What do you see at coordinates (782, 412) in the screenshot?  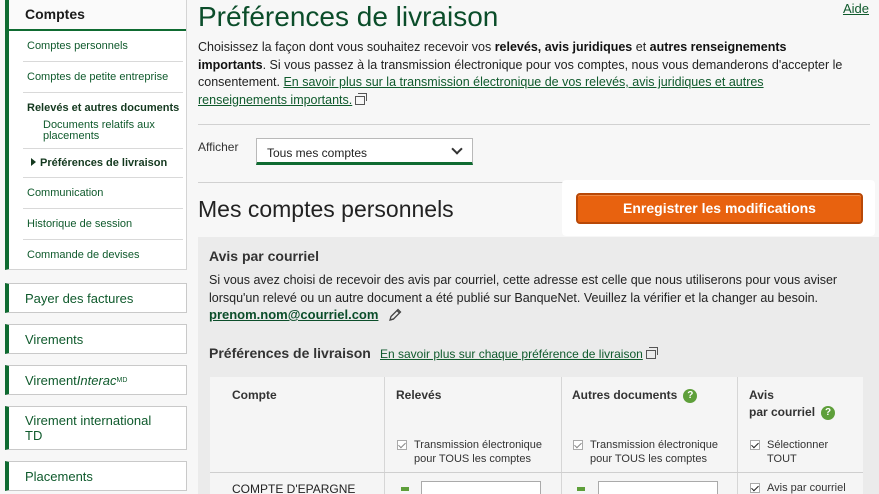 I see `header-label: par courriel` at bounding box center [782, 412].